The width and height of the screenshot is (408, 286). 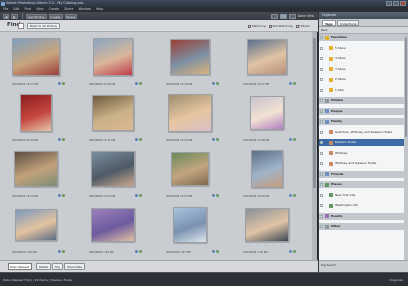 I want to click on tag-item: Dawson Hosts, so click(x=363, y=143).